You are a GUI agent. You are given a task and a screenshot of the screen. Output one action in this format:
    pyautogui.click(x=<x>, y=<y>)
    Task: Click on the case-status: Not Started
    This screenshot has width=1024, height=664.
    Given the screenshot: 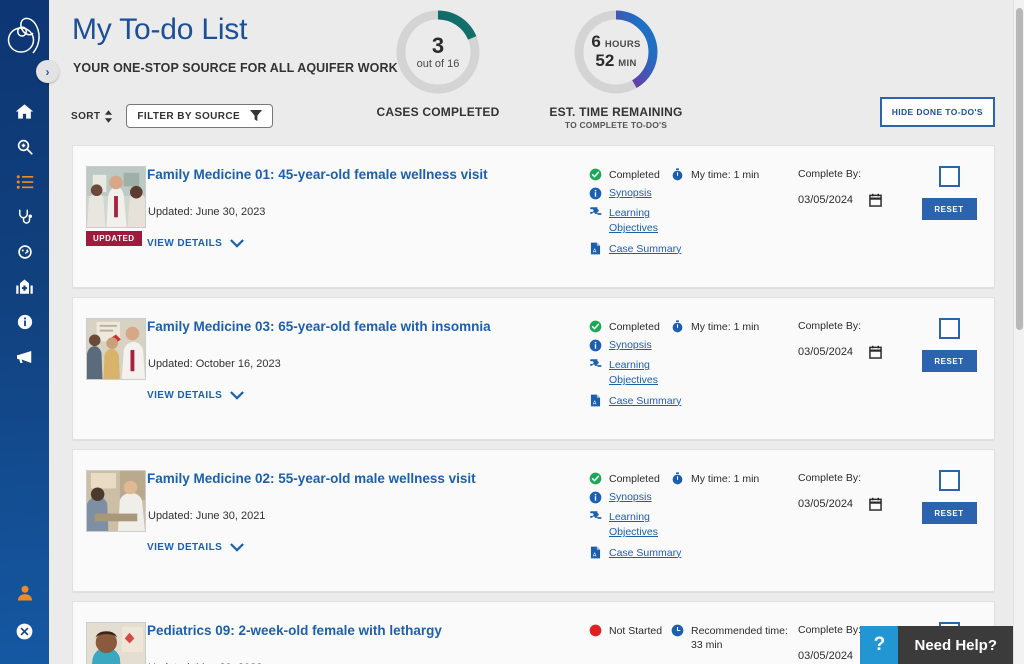 What is the action you would take?
    pyautogui.click(x=636, y=630)
    